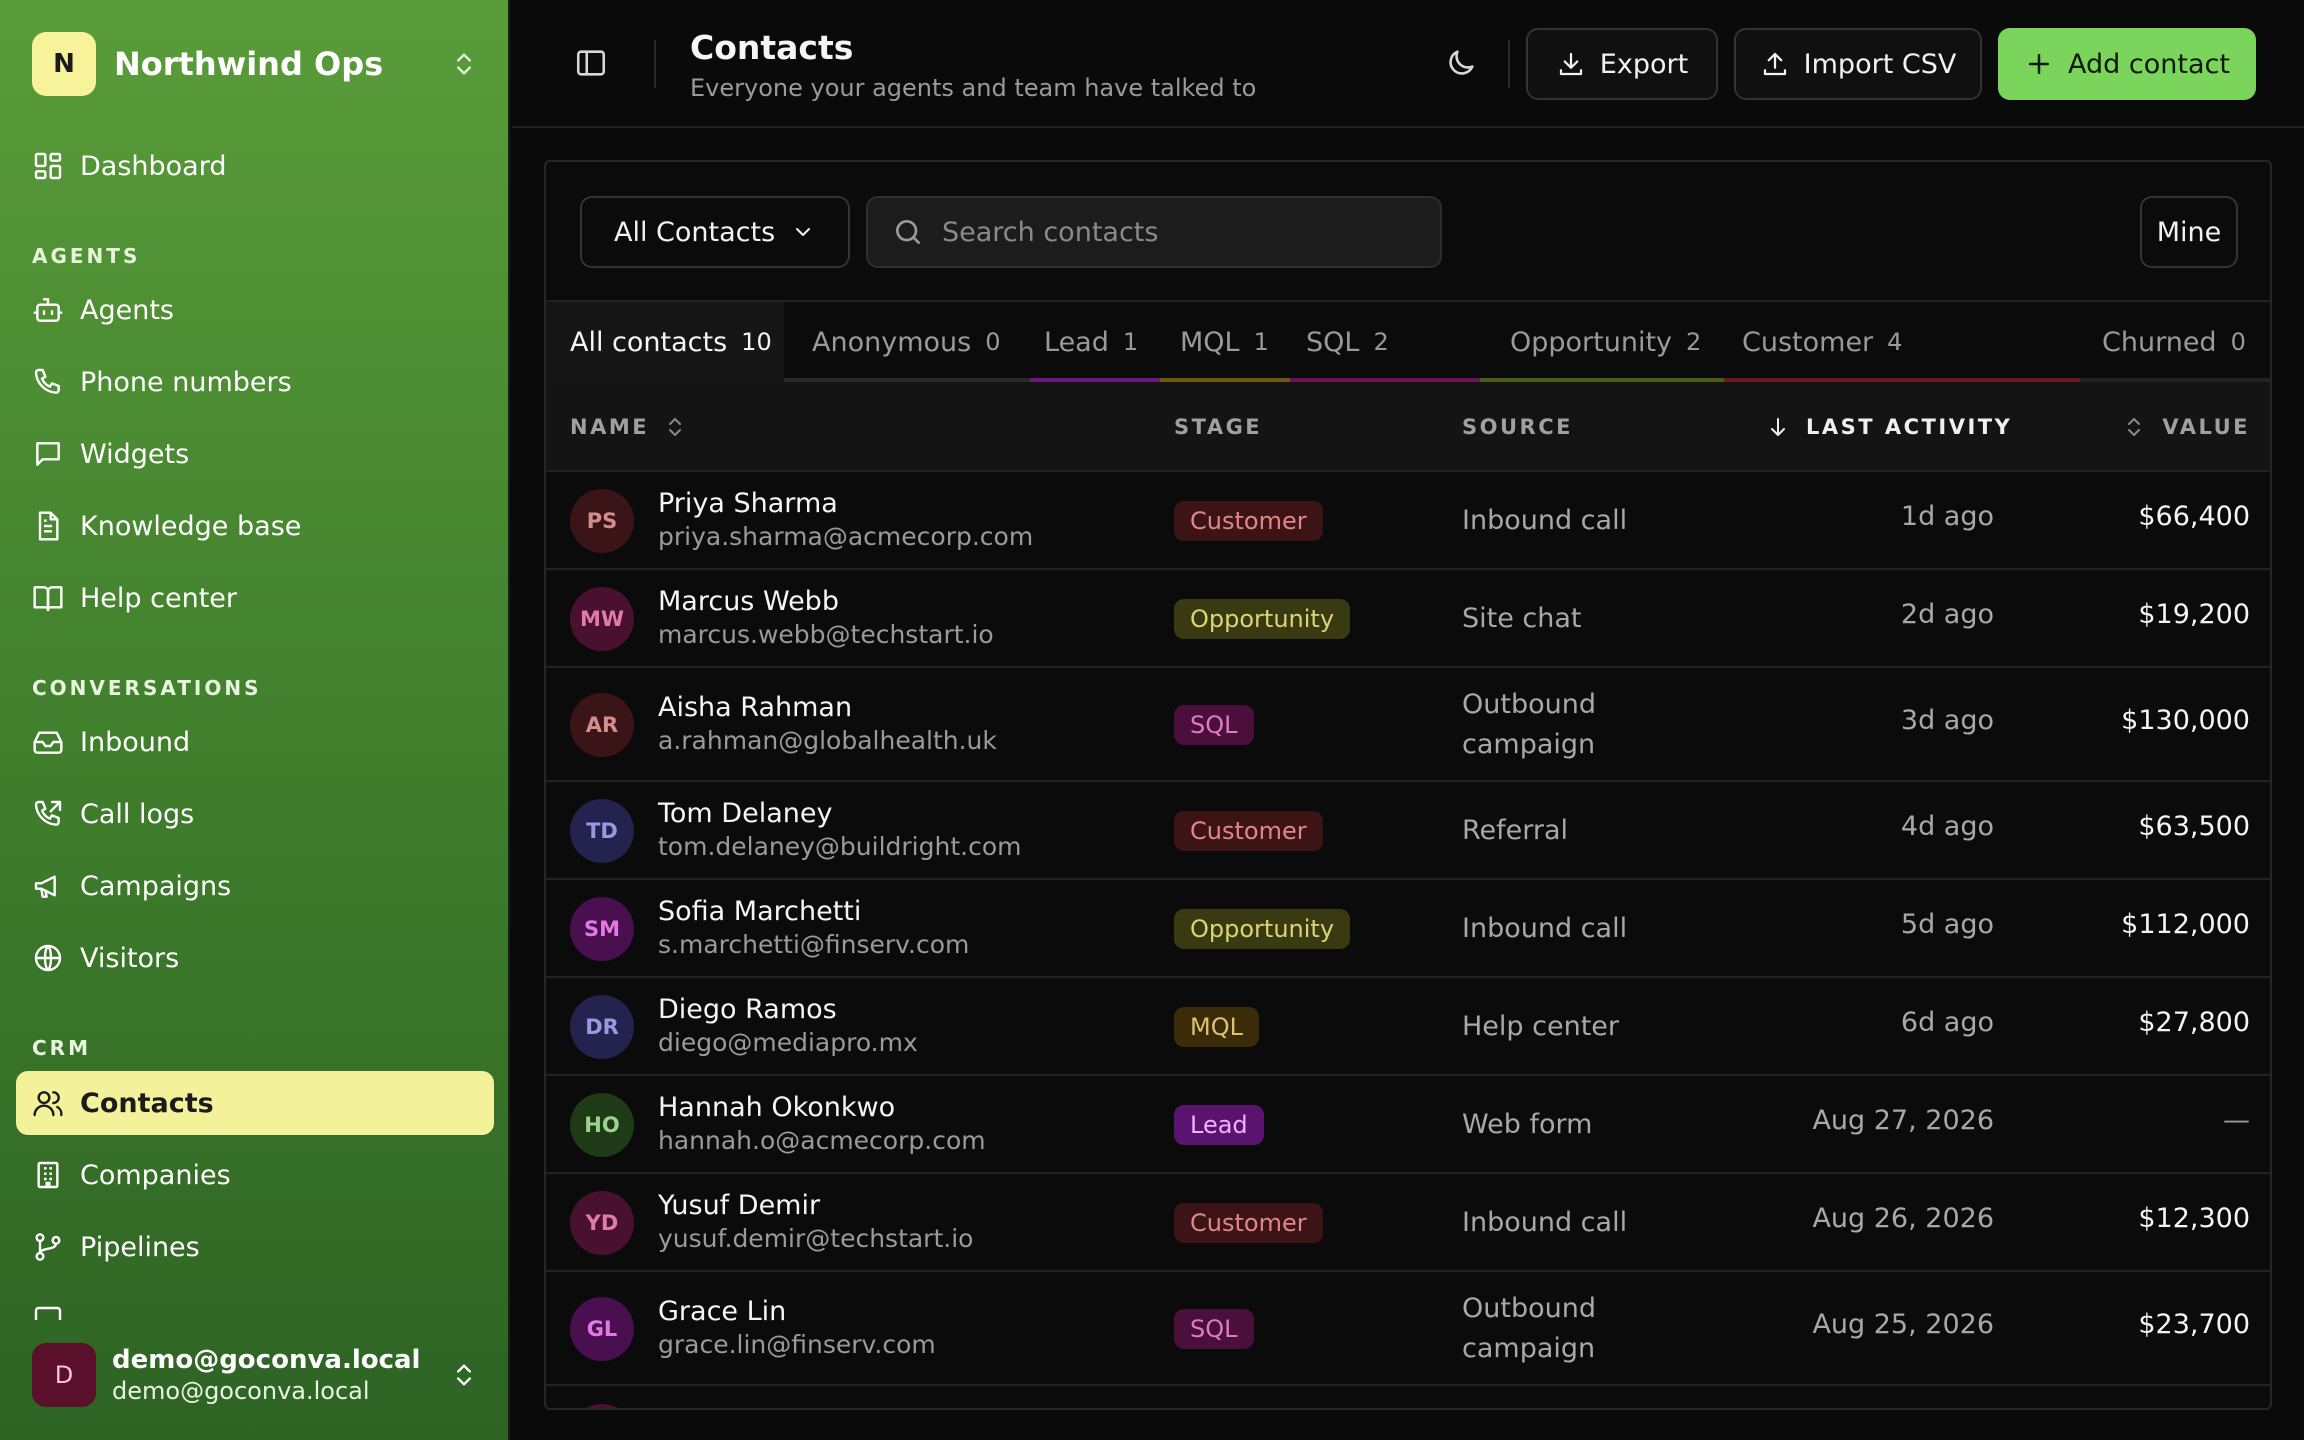 The height and width of the screenshot is (1440, 2304). Describe the element at coordinates (255, 1247) in the screenshot. I see `sidebar-item-pipelines: Pipelines` at that location.